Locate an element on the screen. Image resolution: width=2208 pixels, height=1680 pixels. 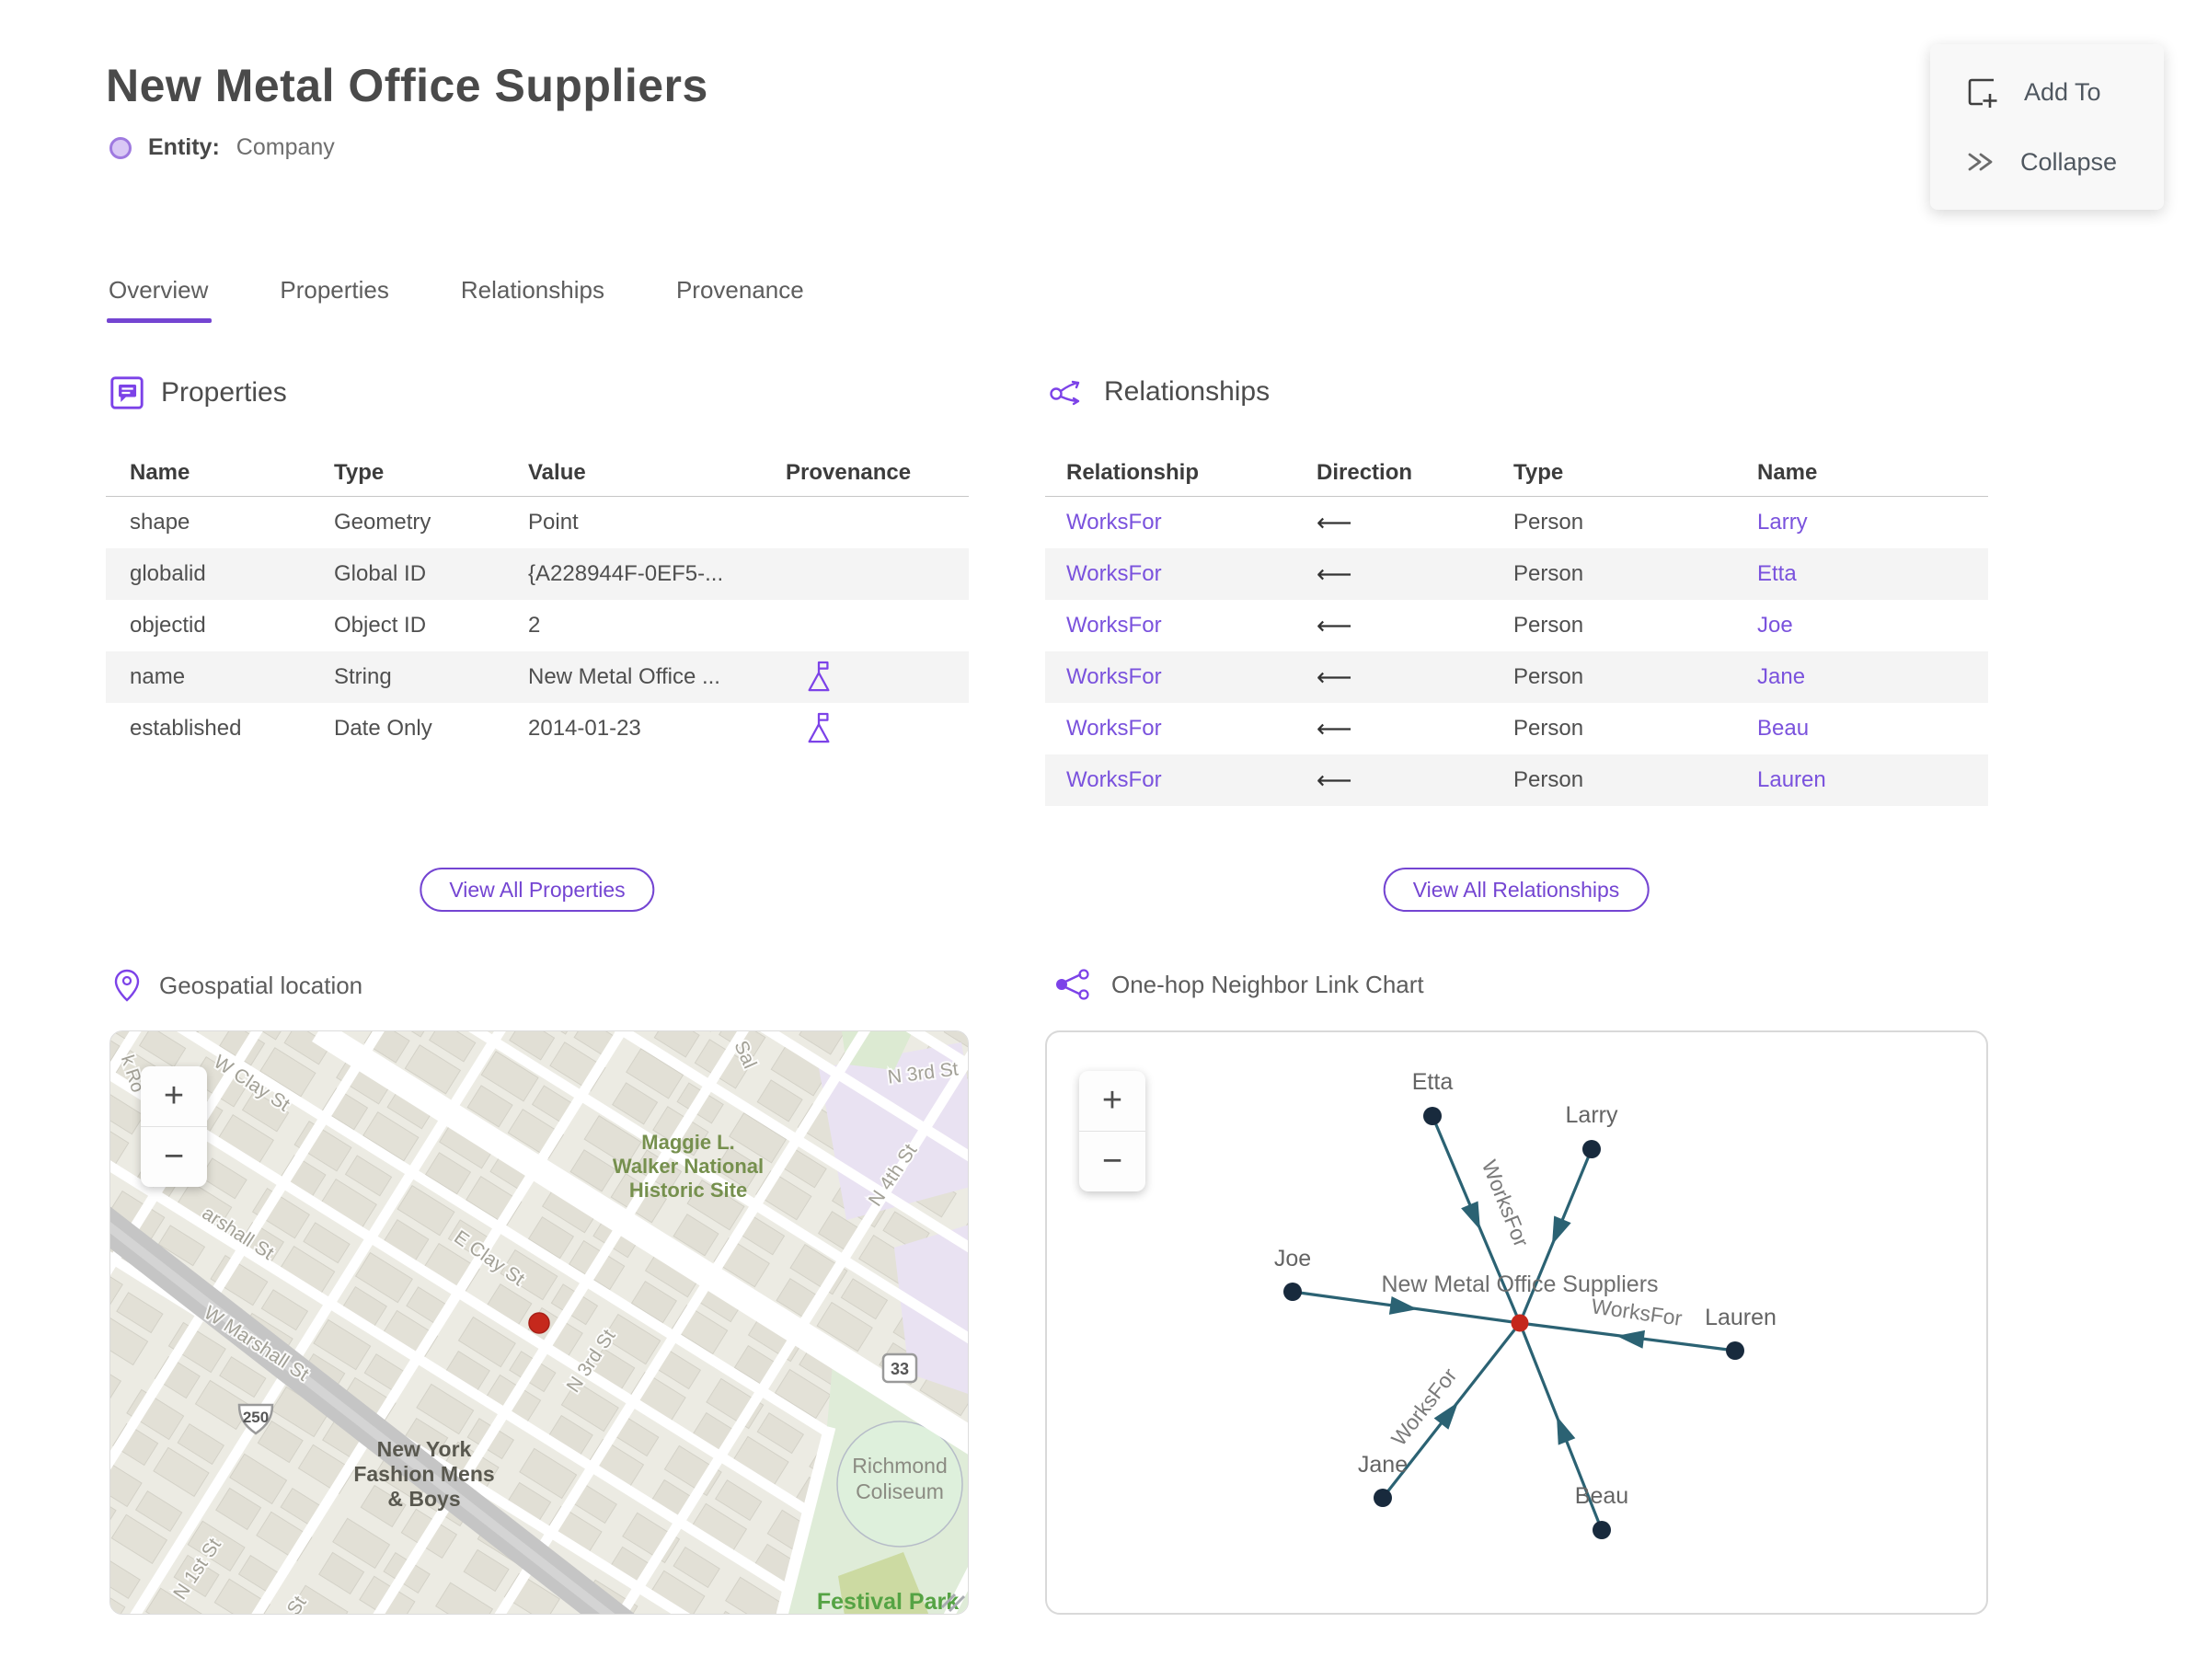
collapse-button: Collapse is located at coordinates (2047, 162).